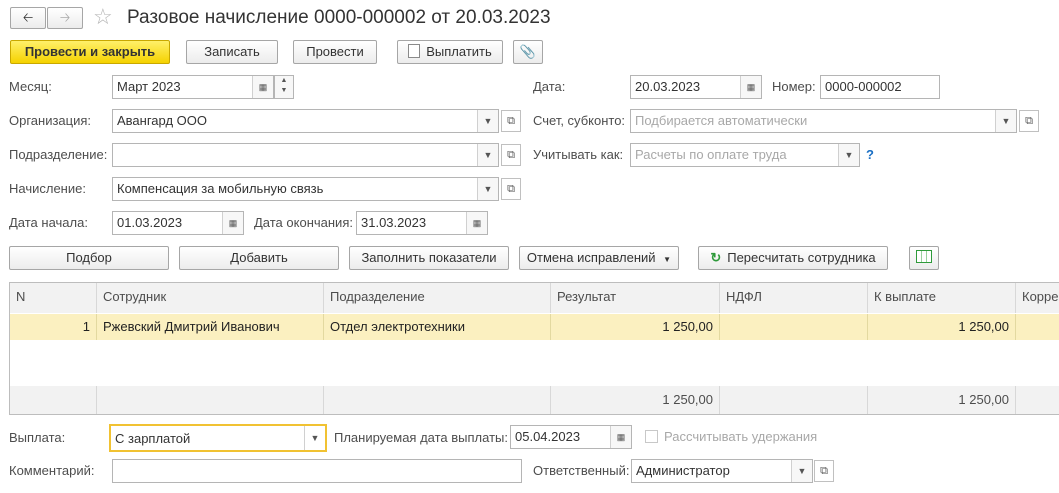  I want to click on comment-label: Комментарий:, so click(52, 470).